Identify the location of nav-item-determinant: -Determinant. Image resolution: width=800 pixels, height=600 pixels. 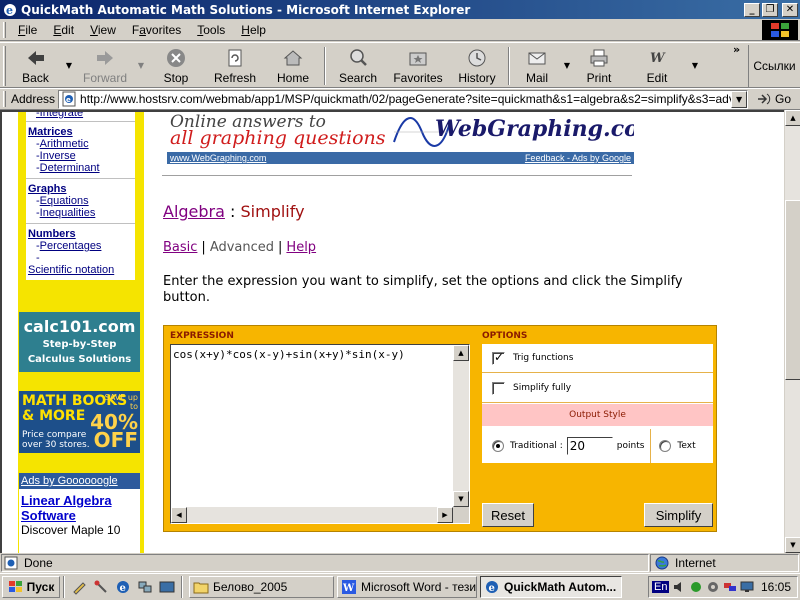
(80, 168).